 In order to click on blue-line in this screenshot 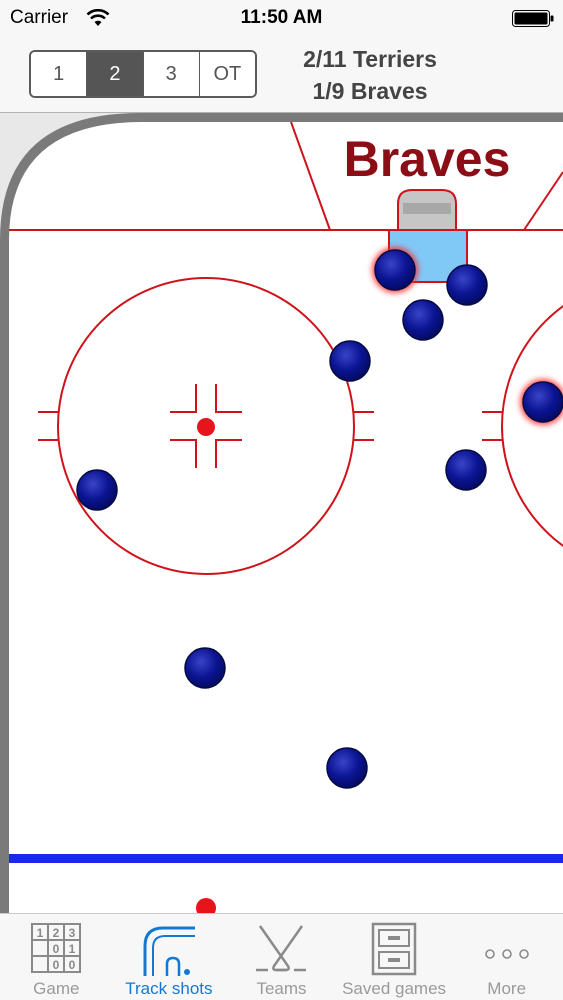, I will do `click(286, 858)`.